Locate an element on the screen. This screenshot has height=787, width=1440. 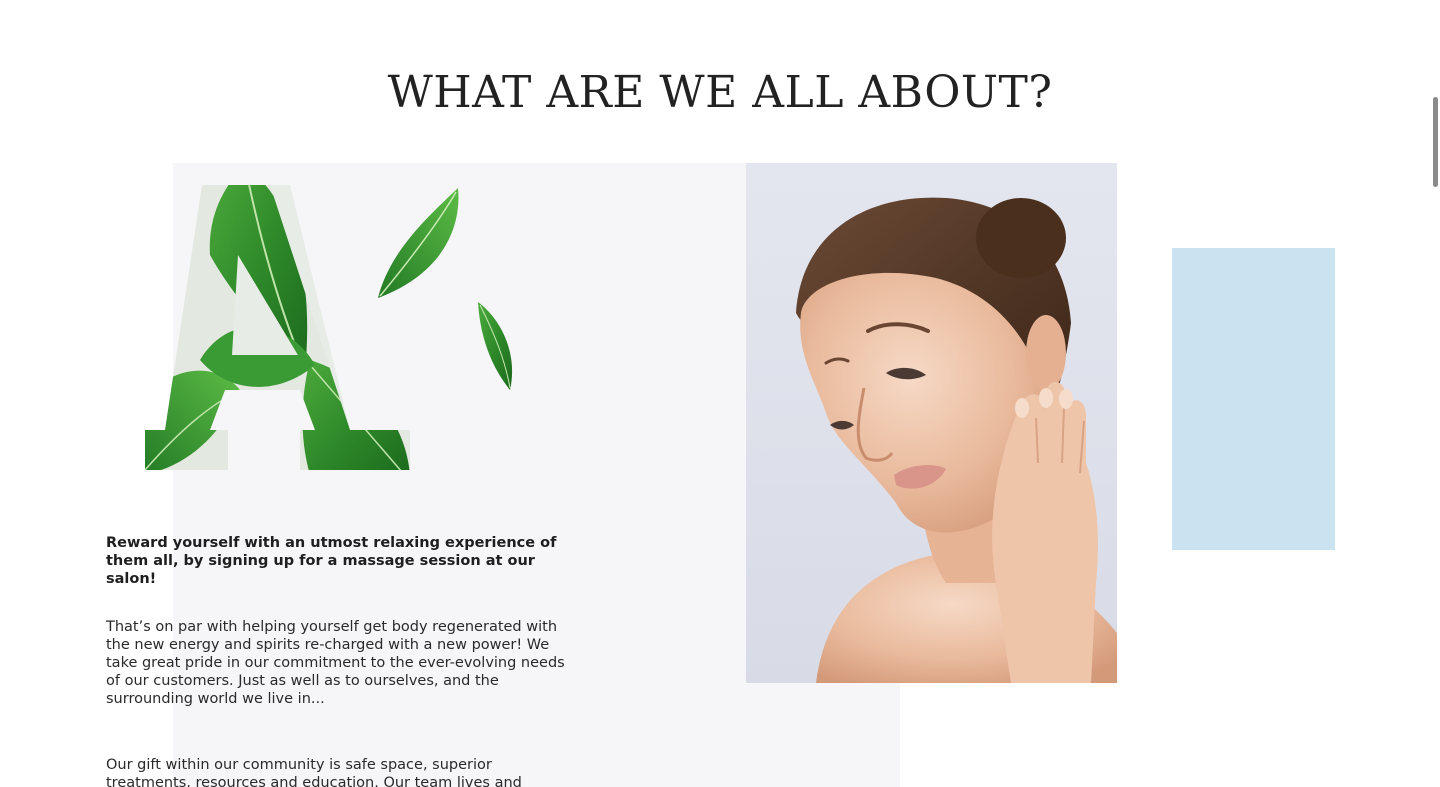
leaf-letter-a-graphic is located at coordinates (329, 327).